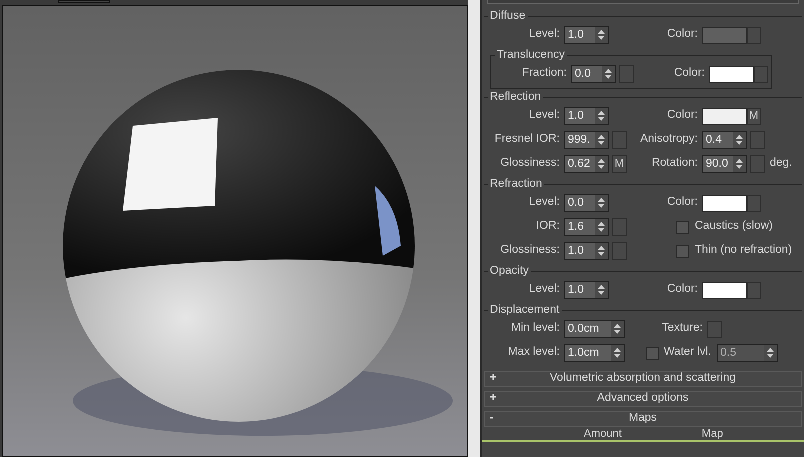  What do you see at coordinates (643, 419) in the screenshot?
I see `rollout-header: - Maps` at bounding box center [643, 419].